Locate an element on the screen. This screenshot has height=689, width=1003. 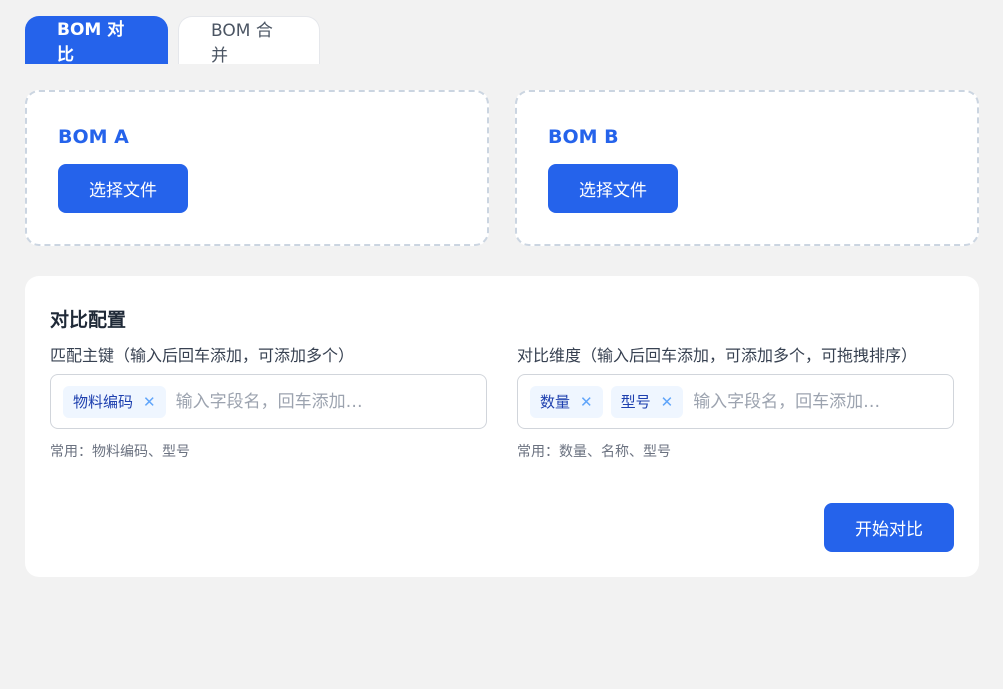
match-key-field: 匹配主键（输入后回车添加，可添加多个） 物料编码 ✕ 常用：物料编码、型号 is located at coordinates (268, 402).